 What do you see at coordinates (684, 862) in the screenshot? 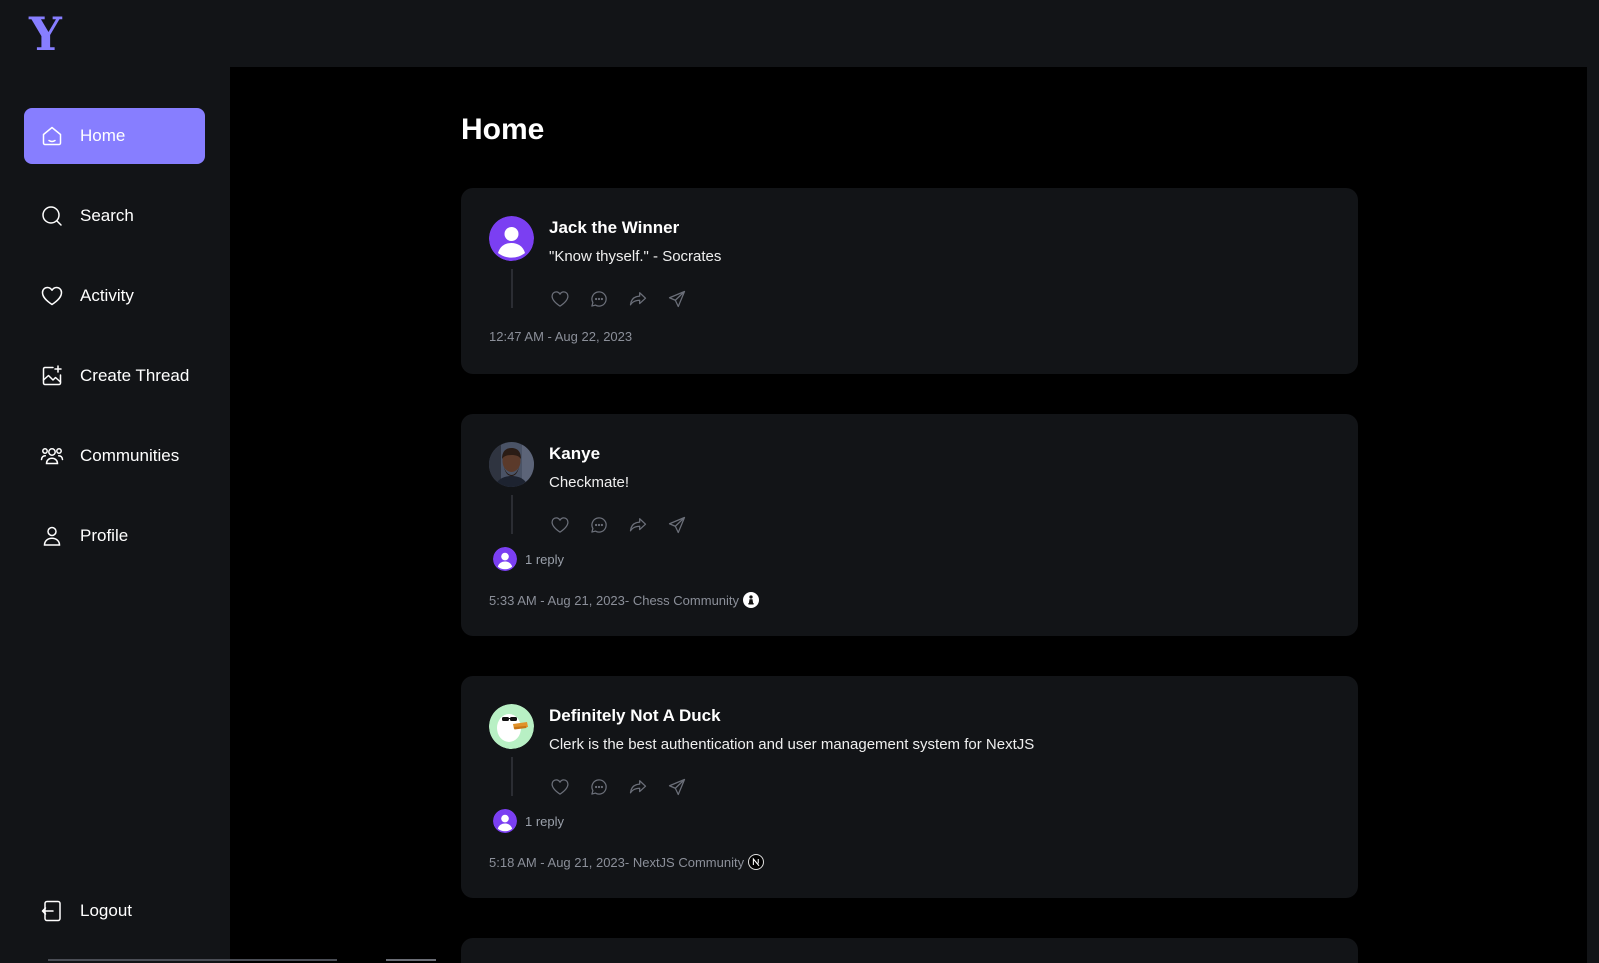
I see `community-link: - NextJS Community` at bounding box center [684, 862].